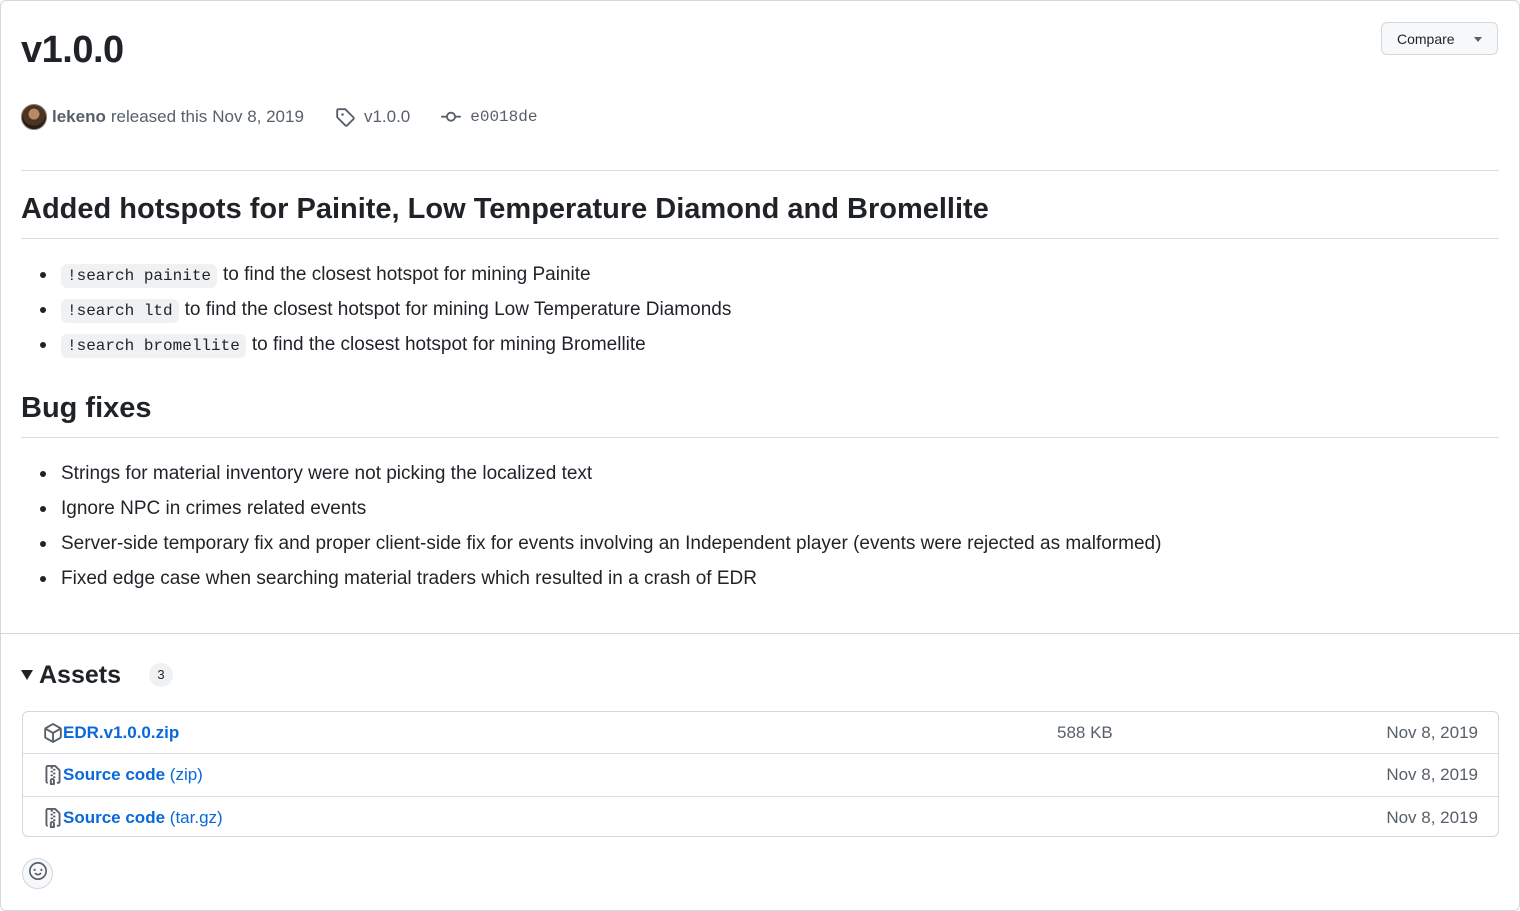 The image size is (1520, 911). What do you see at coordinates (591, 508) in the screenshot?
I see `list-item: Ignore NPC in crimes related events` at bounding box center [591, 508].